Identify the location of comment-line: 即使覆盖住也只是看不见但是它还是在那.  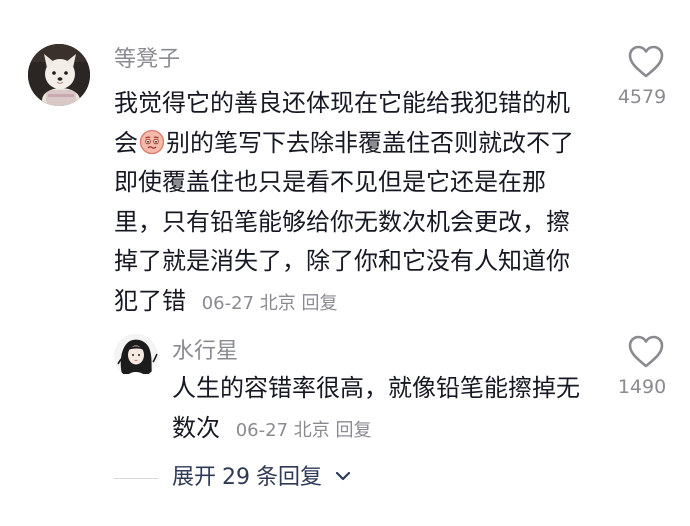
(330, 182).